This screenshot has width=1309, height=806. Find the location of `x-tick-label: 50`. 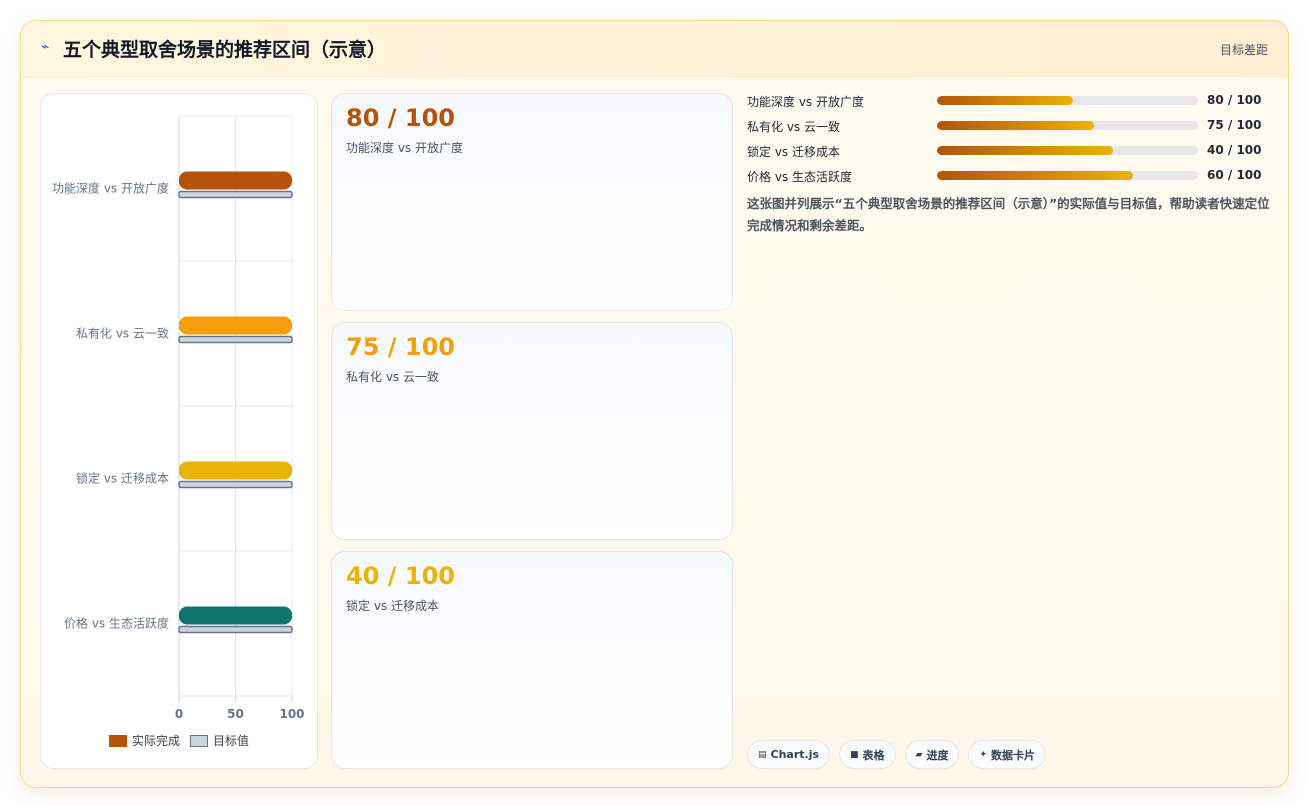

x-tick-label: 50 is located at coordinates (235, 714).